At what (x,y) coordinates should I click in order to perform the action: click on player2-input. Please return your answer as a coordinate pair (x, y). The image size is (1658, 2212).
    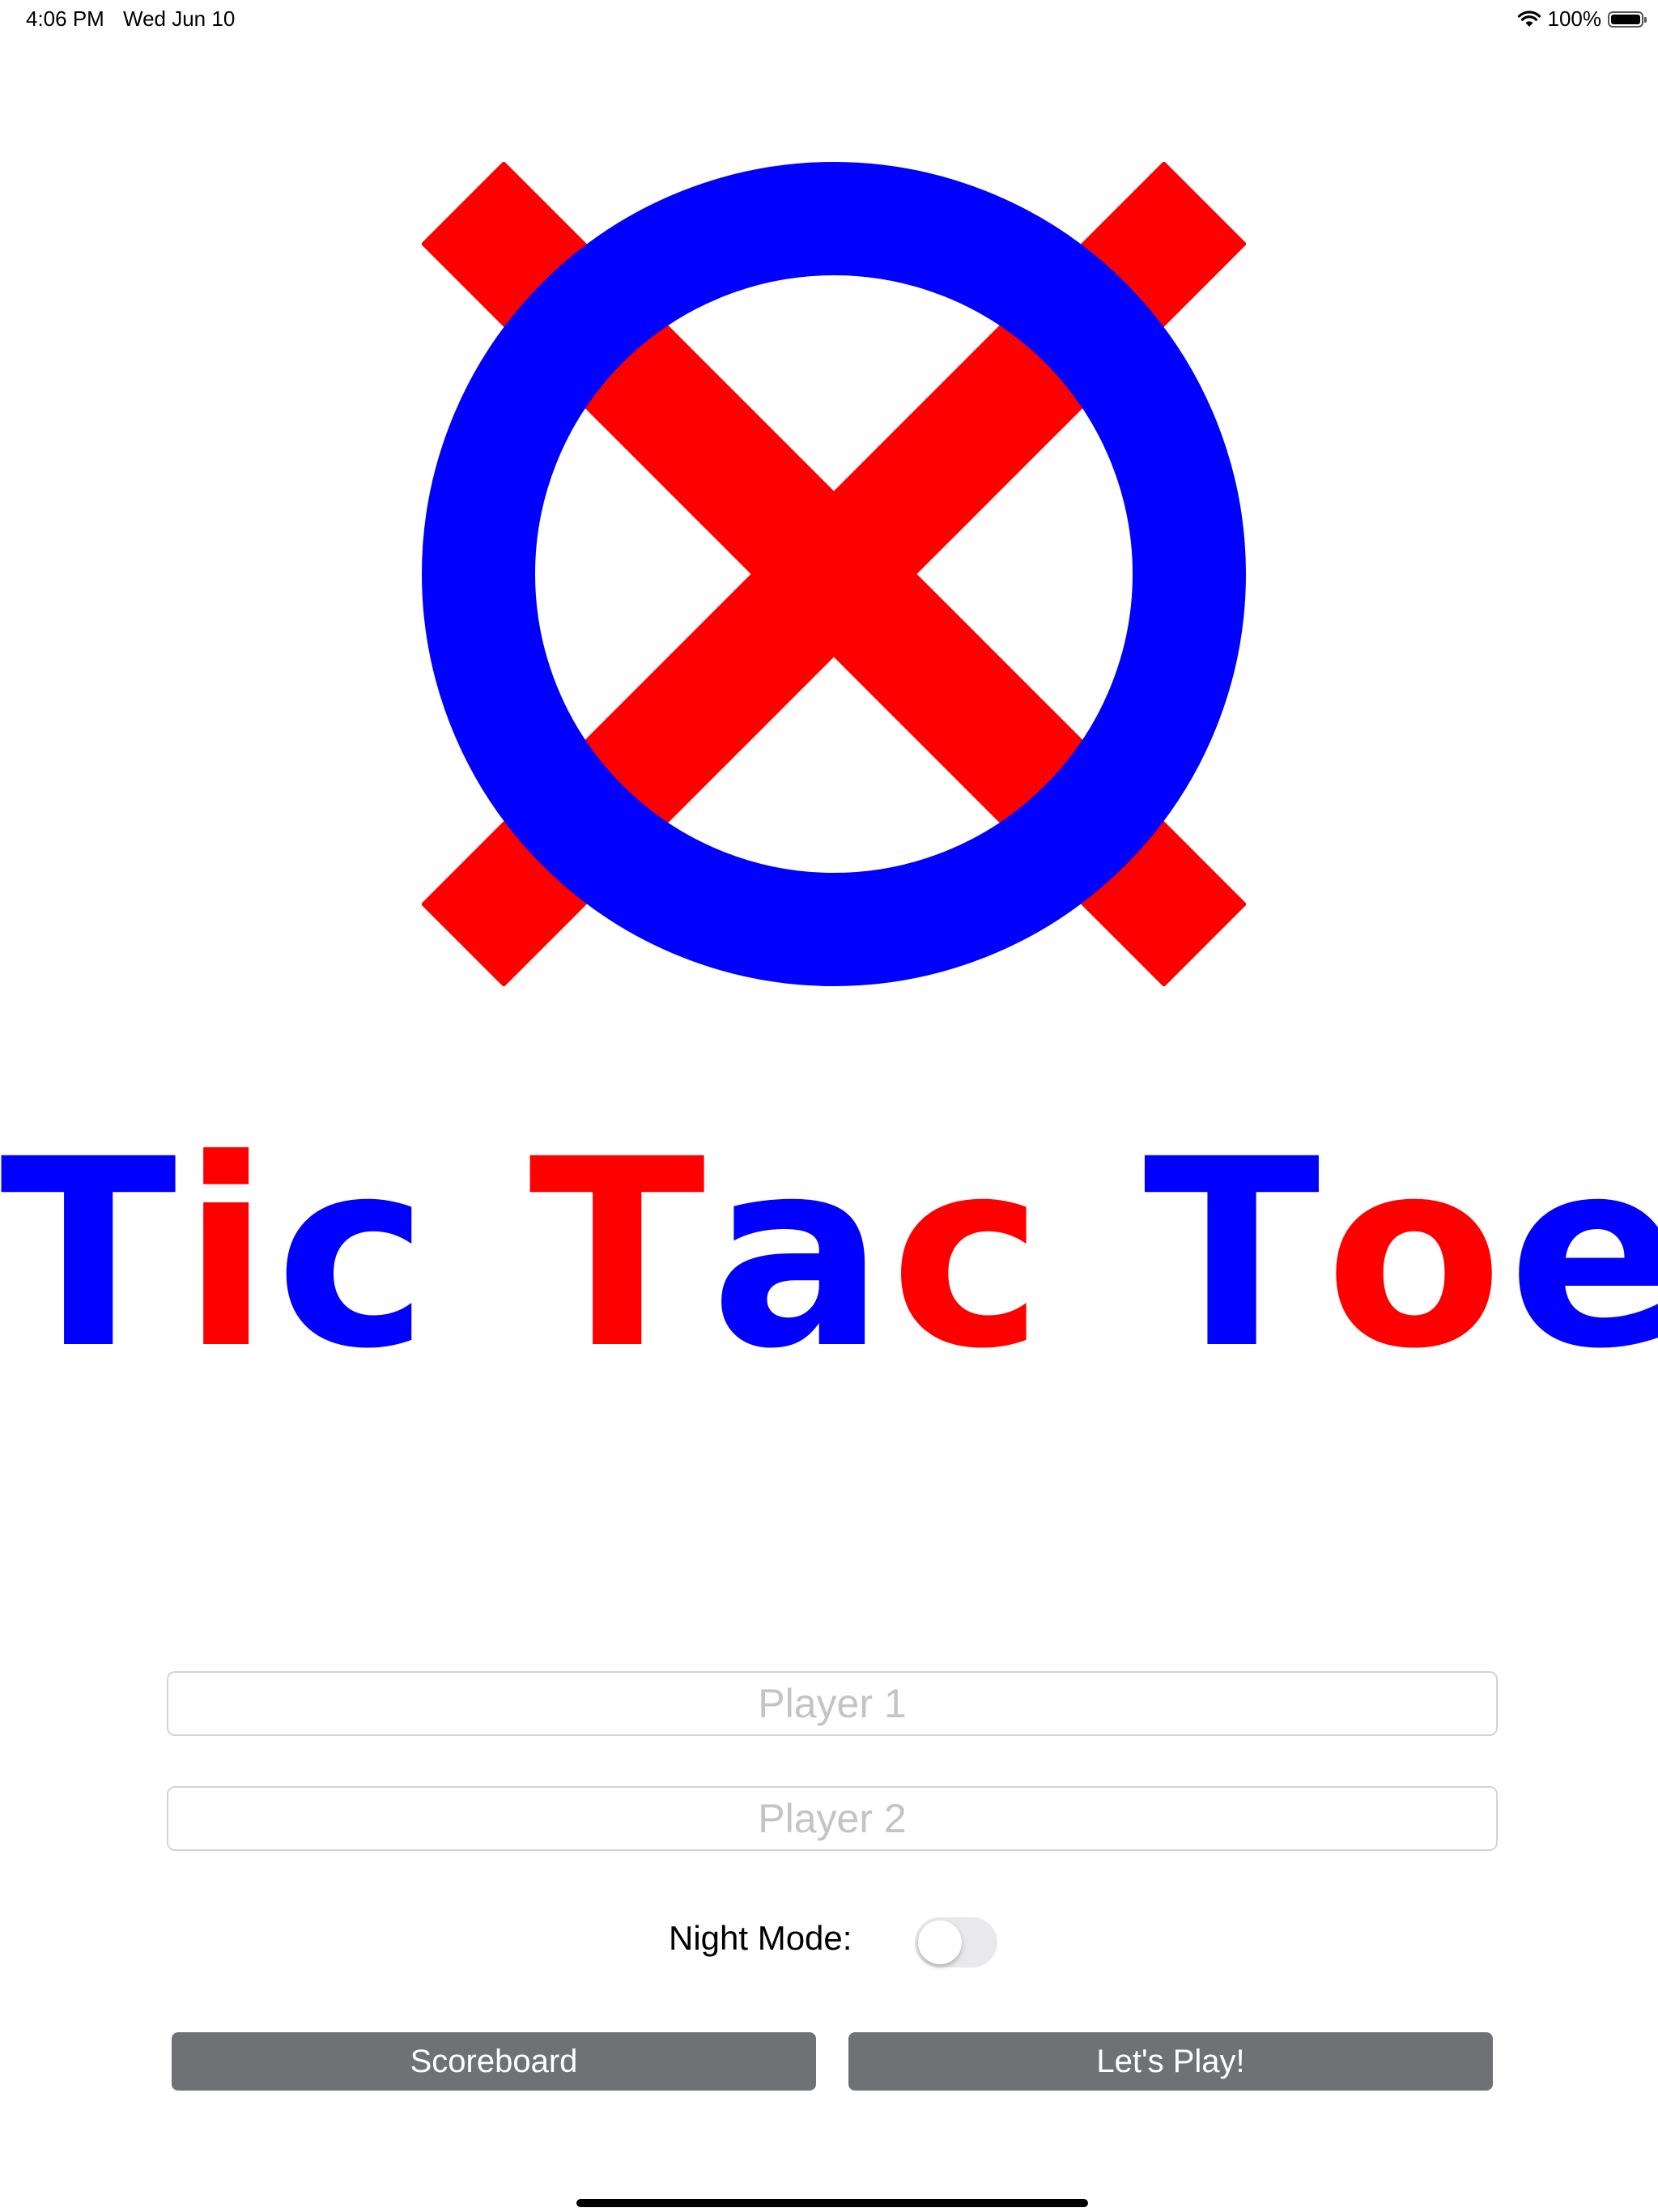
    Looking at the image, I should click on (832, 1819).